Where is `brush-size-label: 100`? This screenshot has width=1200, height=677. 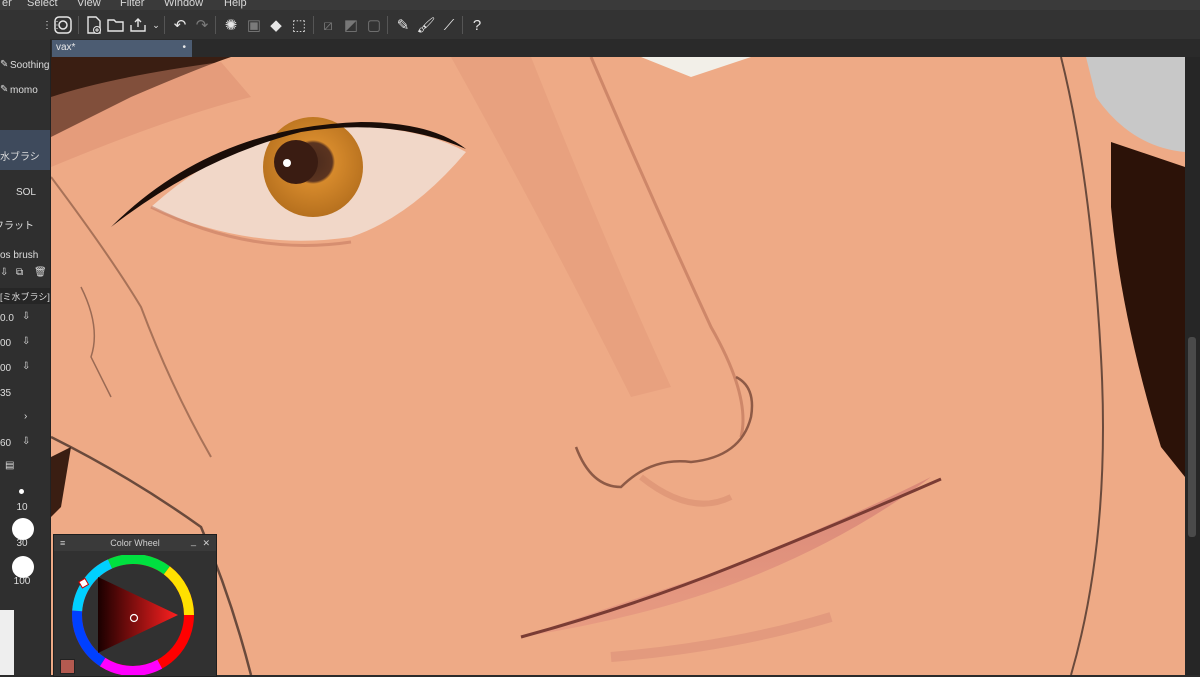
brush-size-label: 100 is located at coordinates (22, 581).